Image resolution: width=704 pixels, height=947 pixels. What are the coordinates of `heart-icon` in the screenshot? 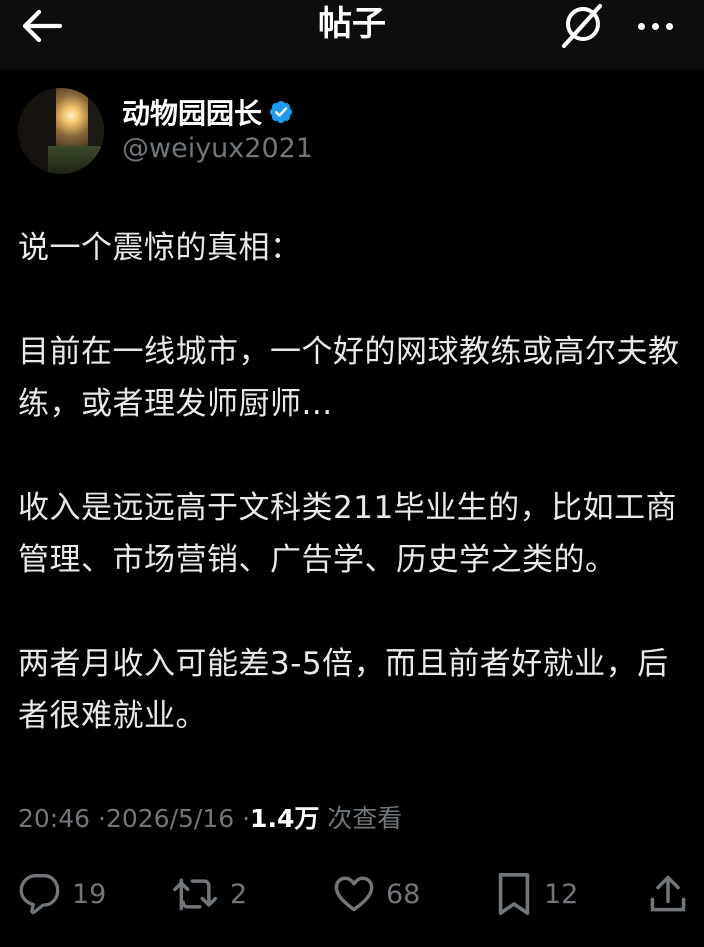 It's located at (354, 894).